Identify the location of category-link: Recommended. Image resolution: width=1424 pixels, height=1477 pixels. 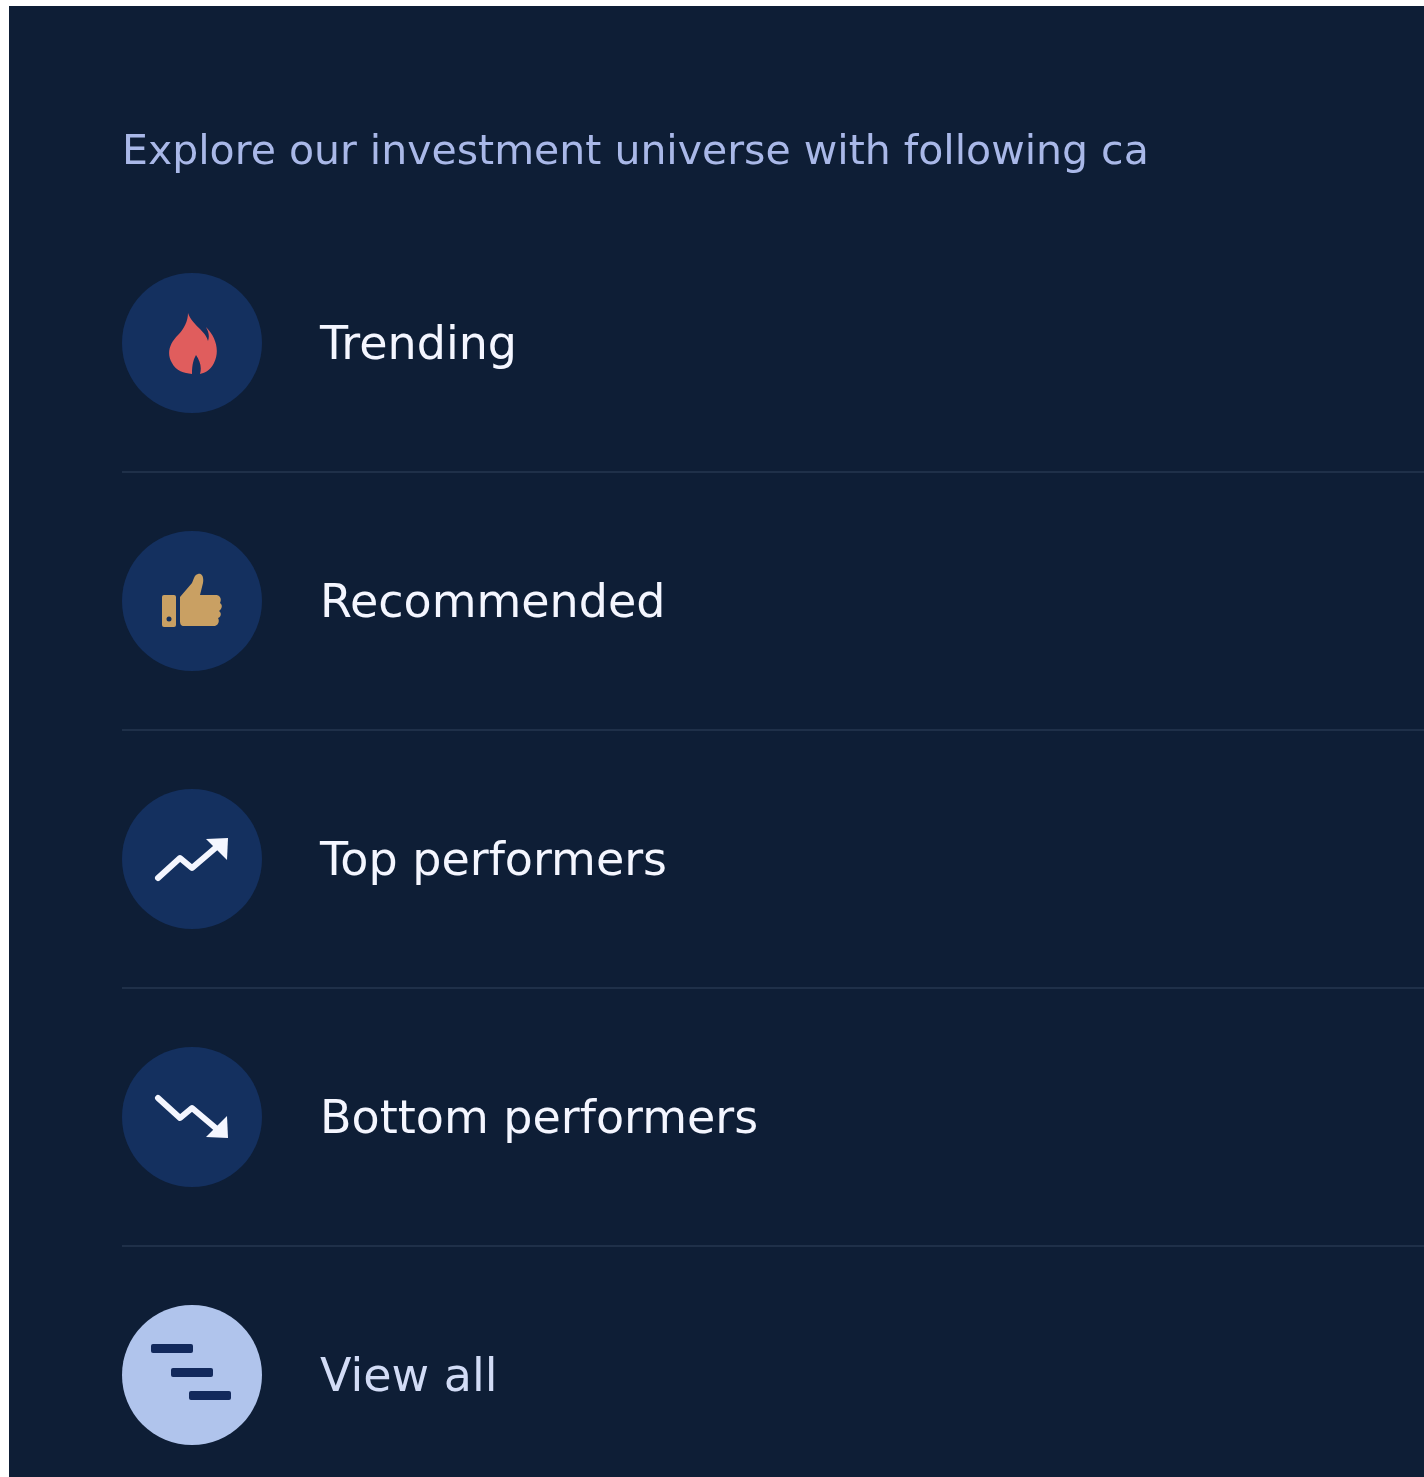
(493, 601).